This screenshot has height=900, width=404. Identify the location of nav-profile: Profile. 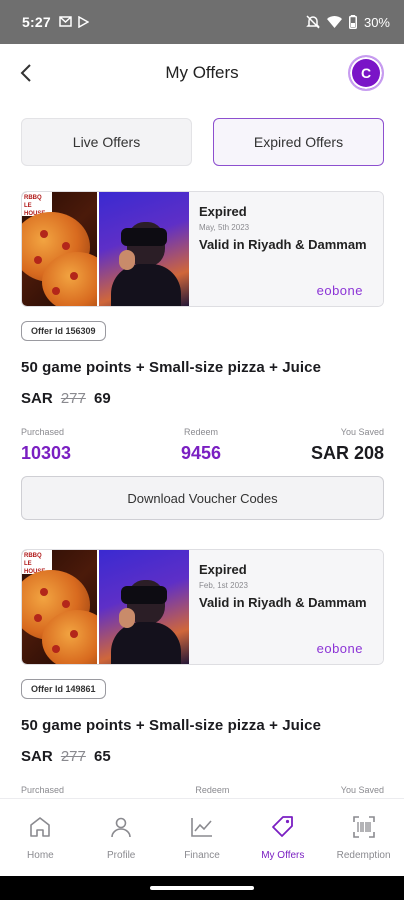
(121, 837).